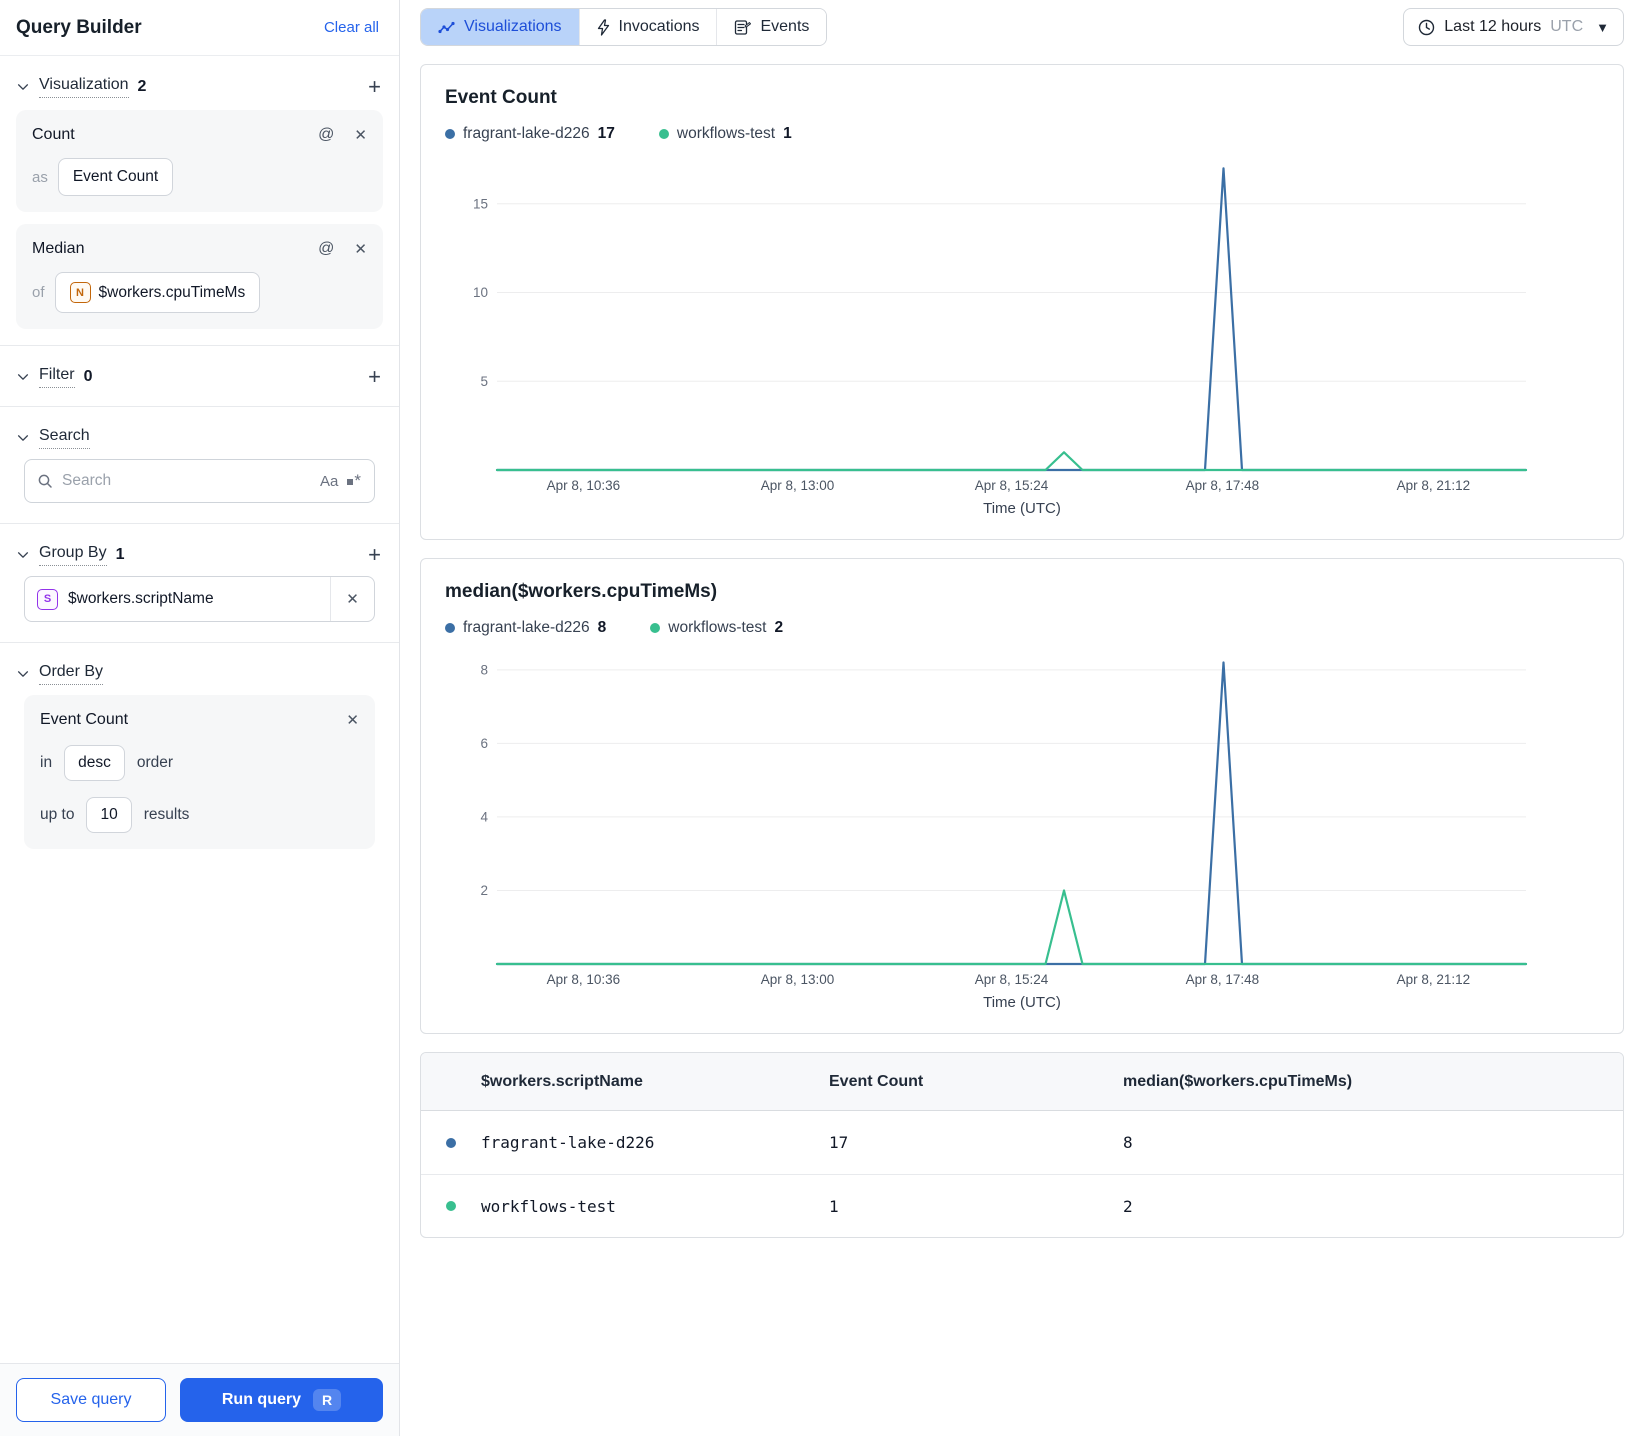 The width and height of the screenshot is (1640, 1436). I want to click on median-field-selector: N $workers.cpuTimeMs, so click(157, 292).